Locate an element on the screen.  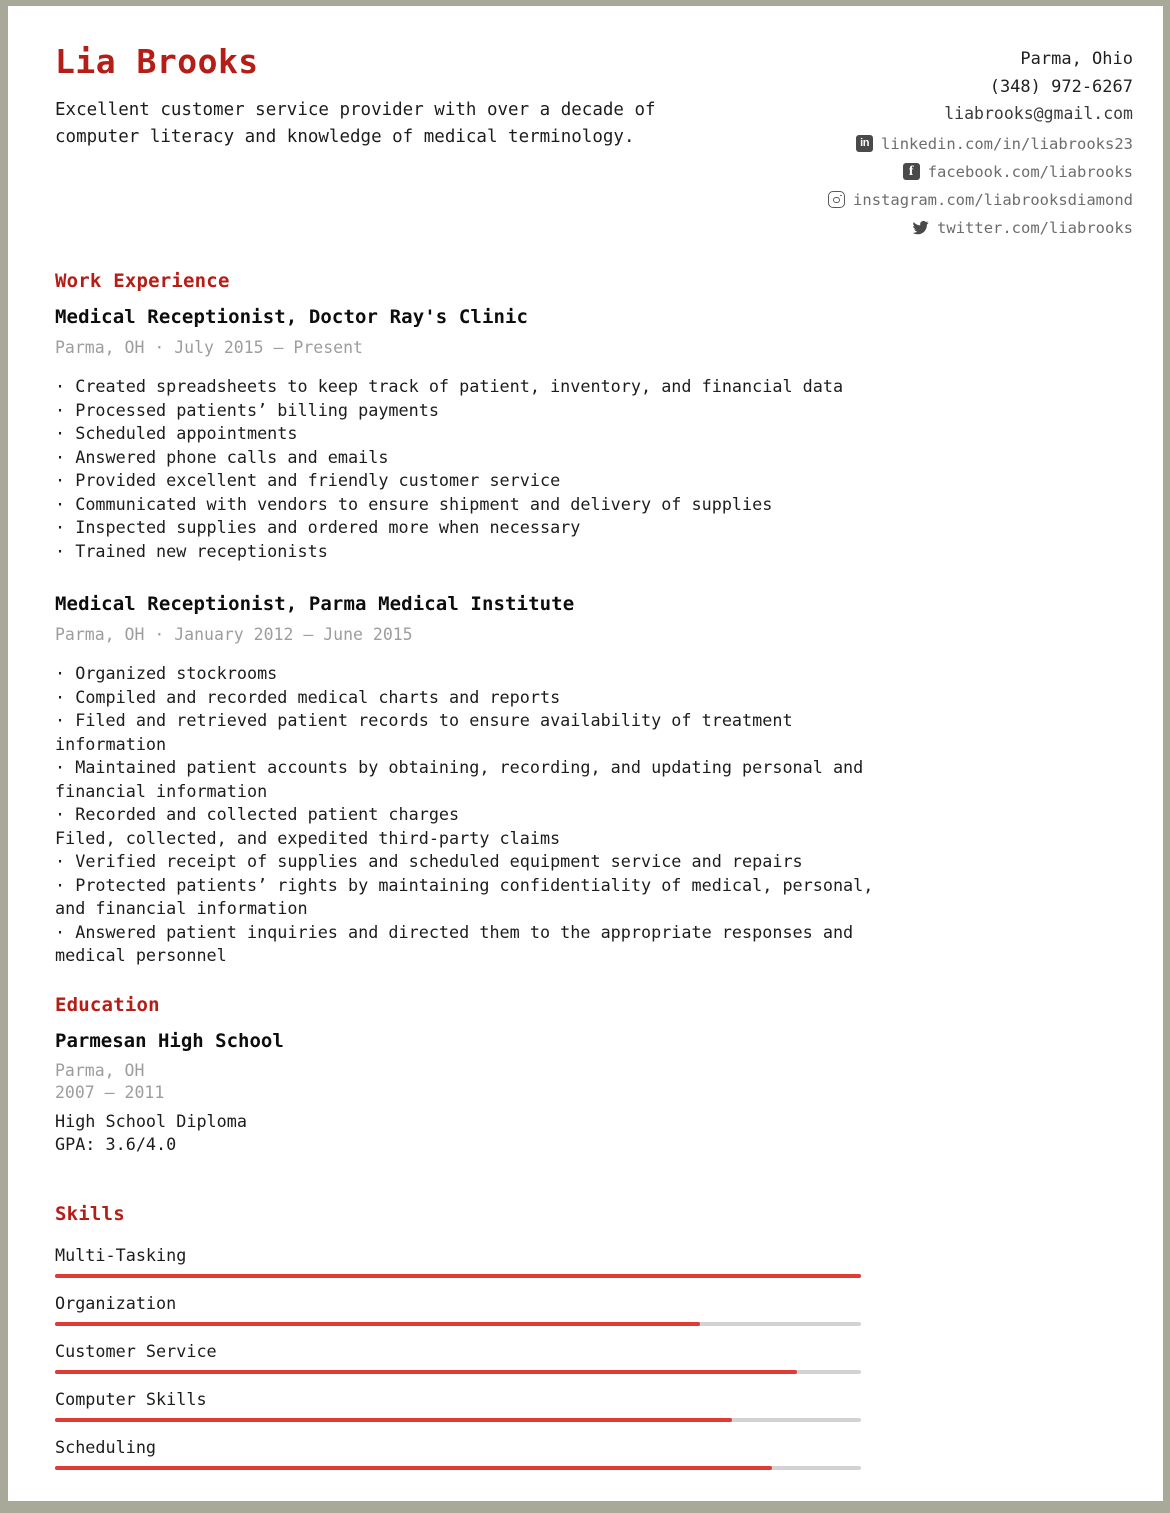
skill-row: Organization is located at coordinates (458, 1309).